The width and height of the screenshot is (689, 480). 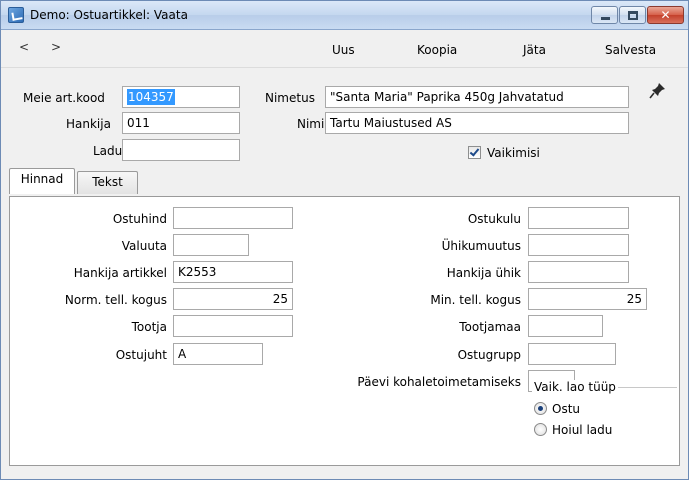 I want to click on buyer-label: Ostujuht, so click(x=141, y=355).